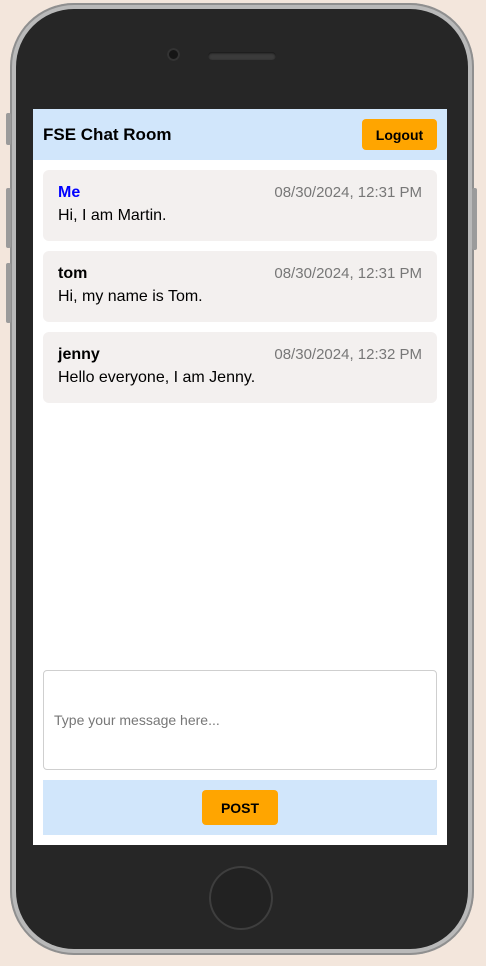  What do you see at coordinates (474, 219) in the screenshot?
I see `power-button` at bounding box center [474, 219].